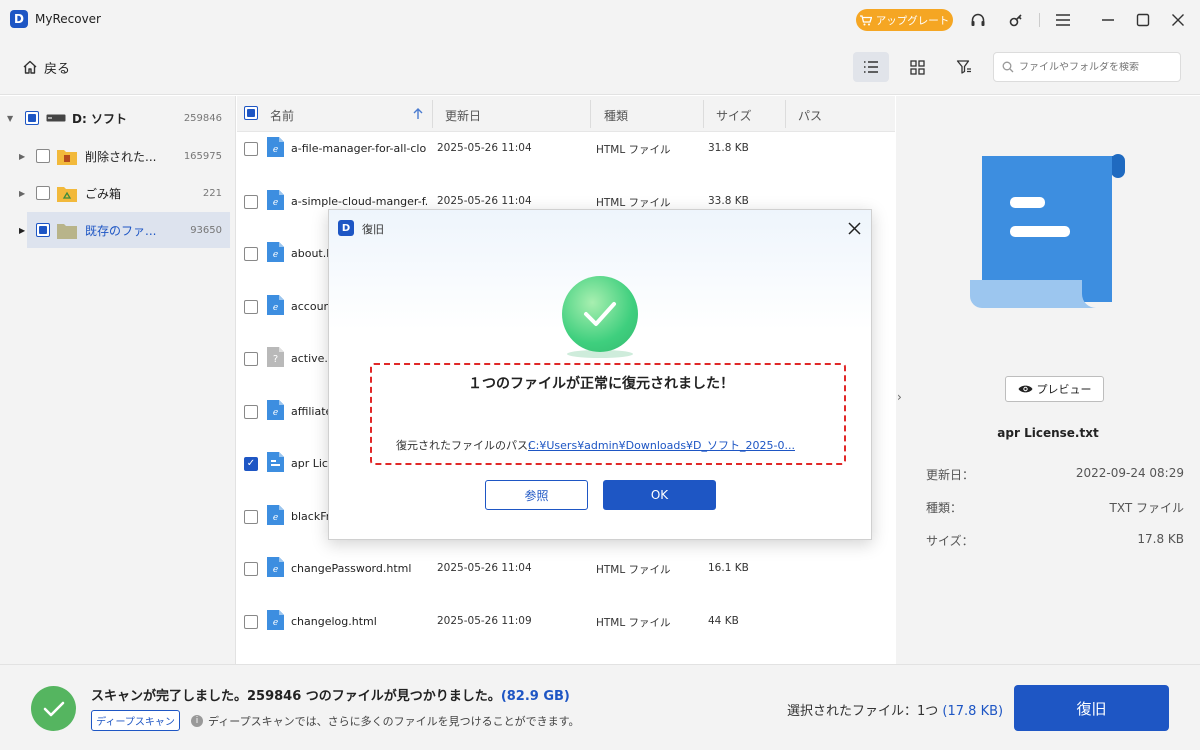  Describe the element at coordinates (1178, 20) in the screenshot. I see `close-window-icon` at that location.